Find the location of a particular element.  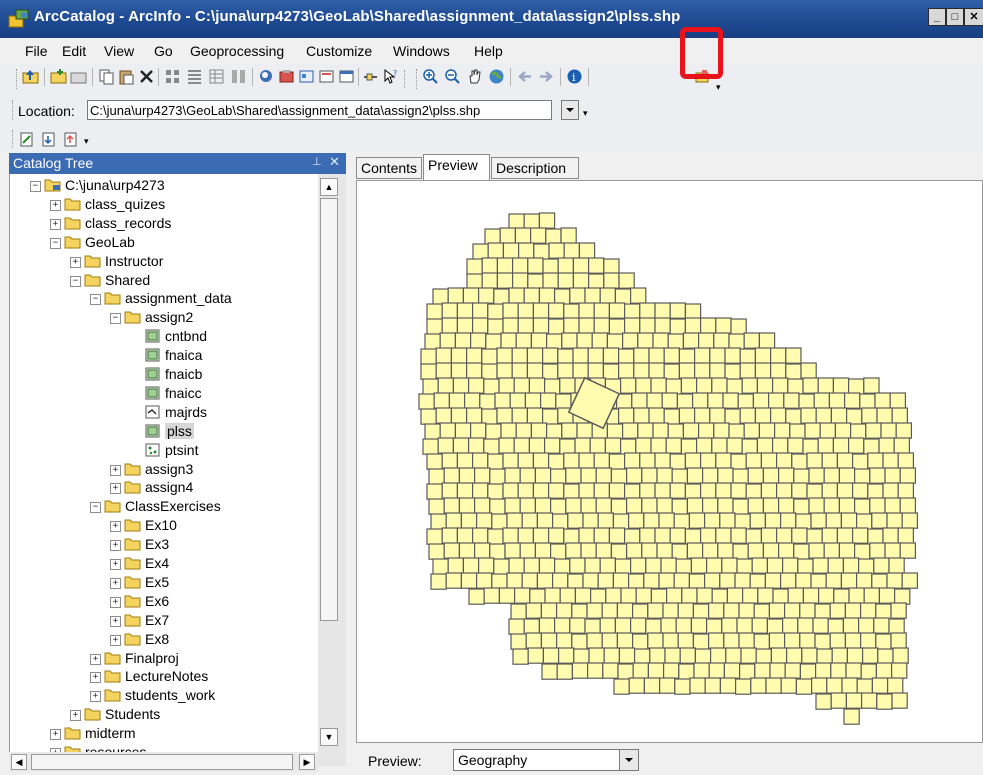

scroll-up-button: ▲ is located at coordinates (329, 187).